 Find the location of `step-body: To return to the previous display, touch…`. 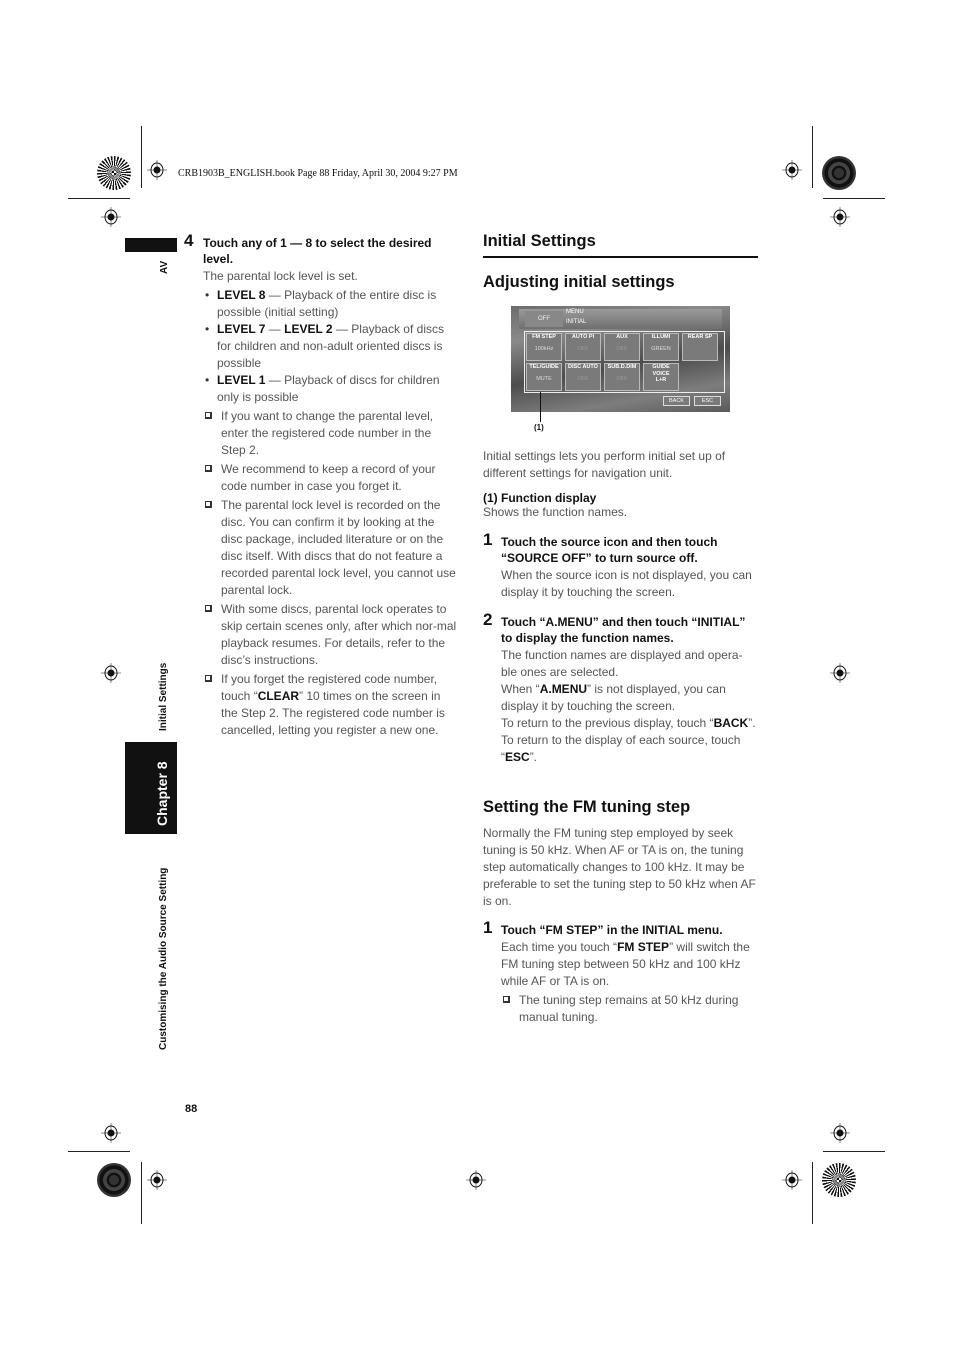

step-body: To return to the previous display, touch… is located at coordinates (628, 723).